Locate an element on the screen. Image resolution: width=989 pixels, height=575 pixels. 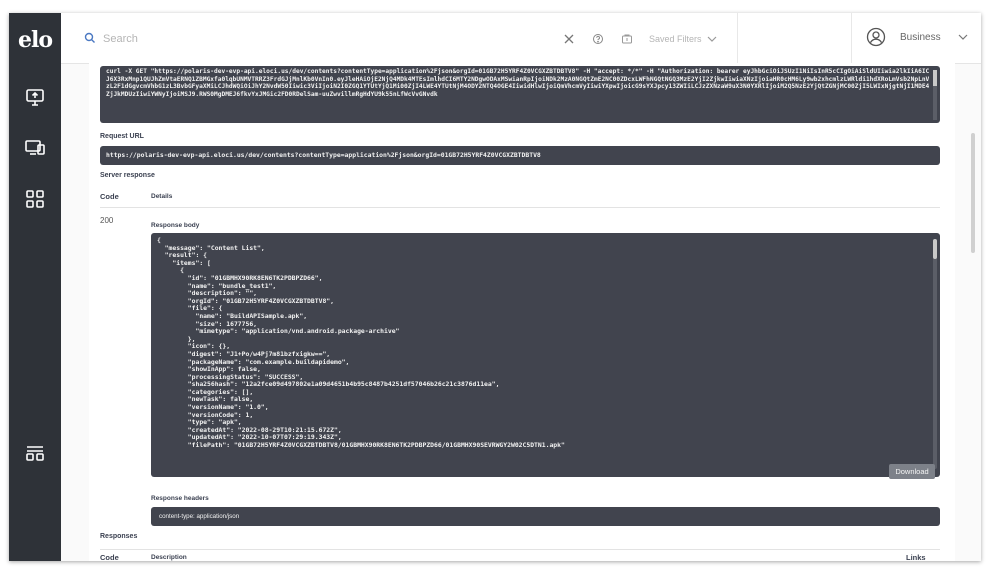
devices-icon is located at coordinates (35, 147).